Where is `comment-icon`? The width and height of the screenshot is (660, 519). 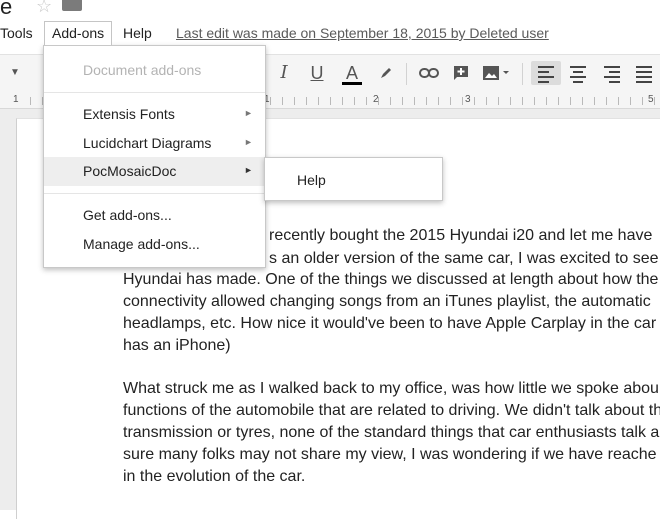 comment-icon is located at coordinates (461, 73).